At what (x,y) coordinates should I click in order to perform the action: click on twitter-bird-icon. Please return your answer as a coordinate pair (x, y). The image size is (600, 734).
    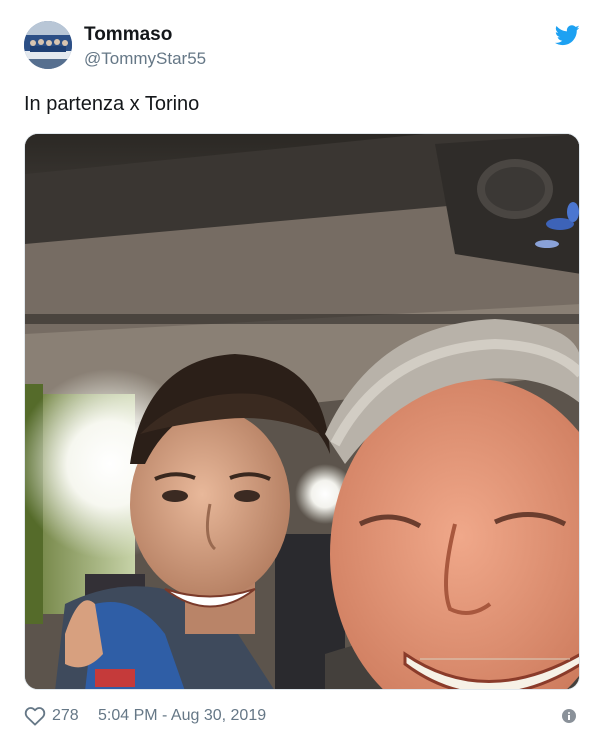
    Looking at the image, I should click on (567, 35).